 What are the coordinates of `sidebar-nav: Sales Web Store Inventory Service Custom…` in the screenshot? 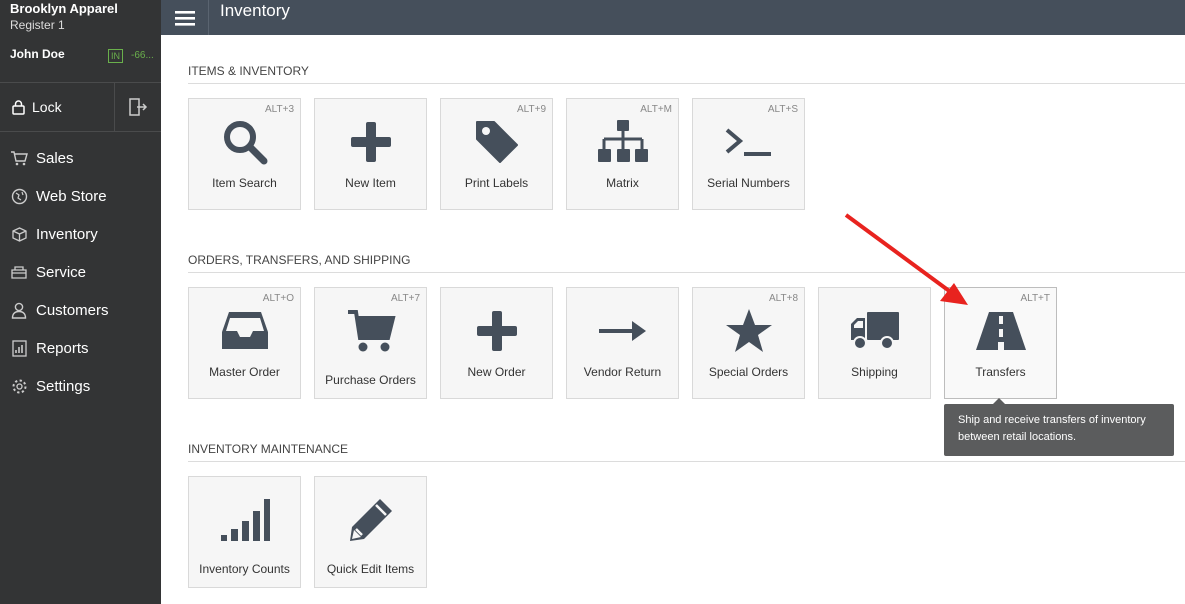 It's located at (80, 272).